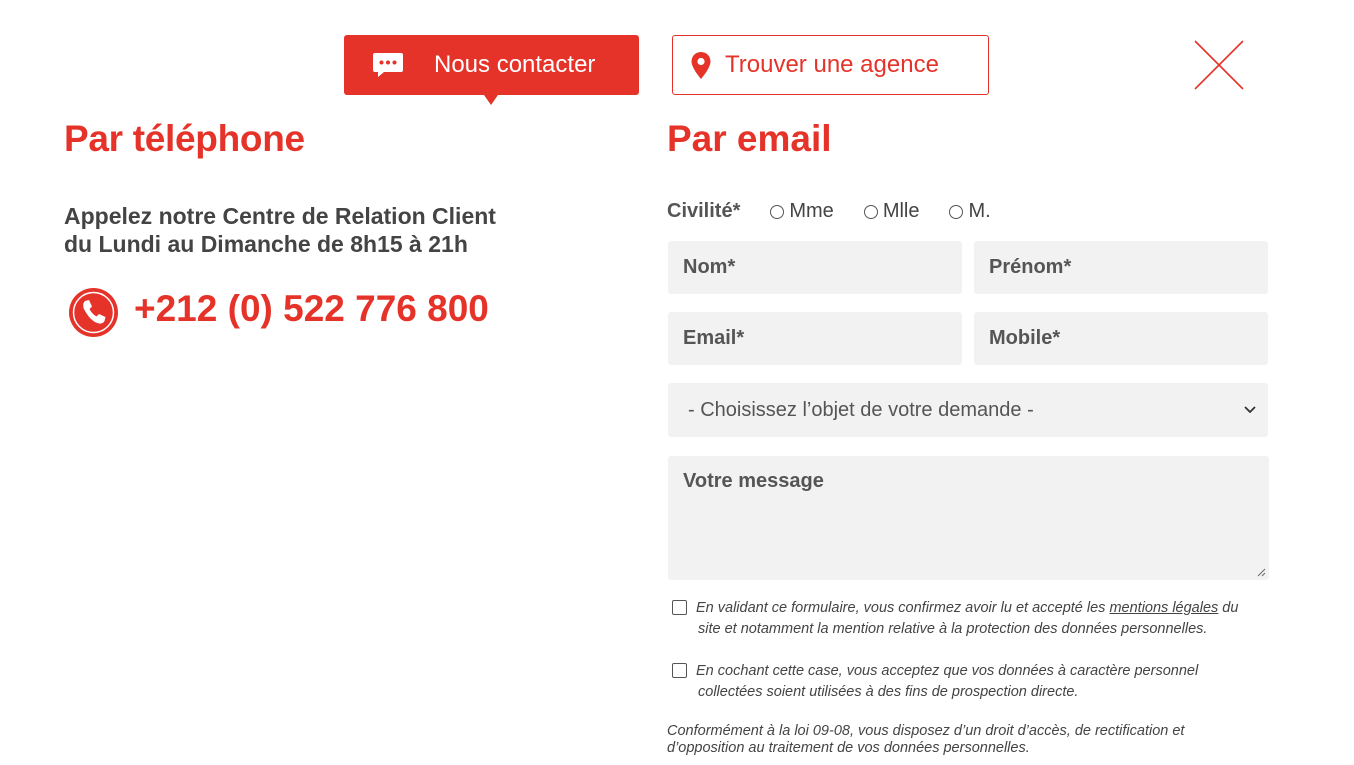 This screenshot has height=765, width=1354. Describe the element at coordinates (184, 138) in the screenshot. I see `phone-section-title: Par téléphone` at that location.